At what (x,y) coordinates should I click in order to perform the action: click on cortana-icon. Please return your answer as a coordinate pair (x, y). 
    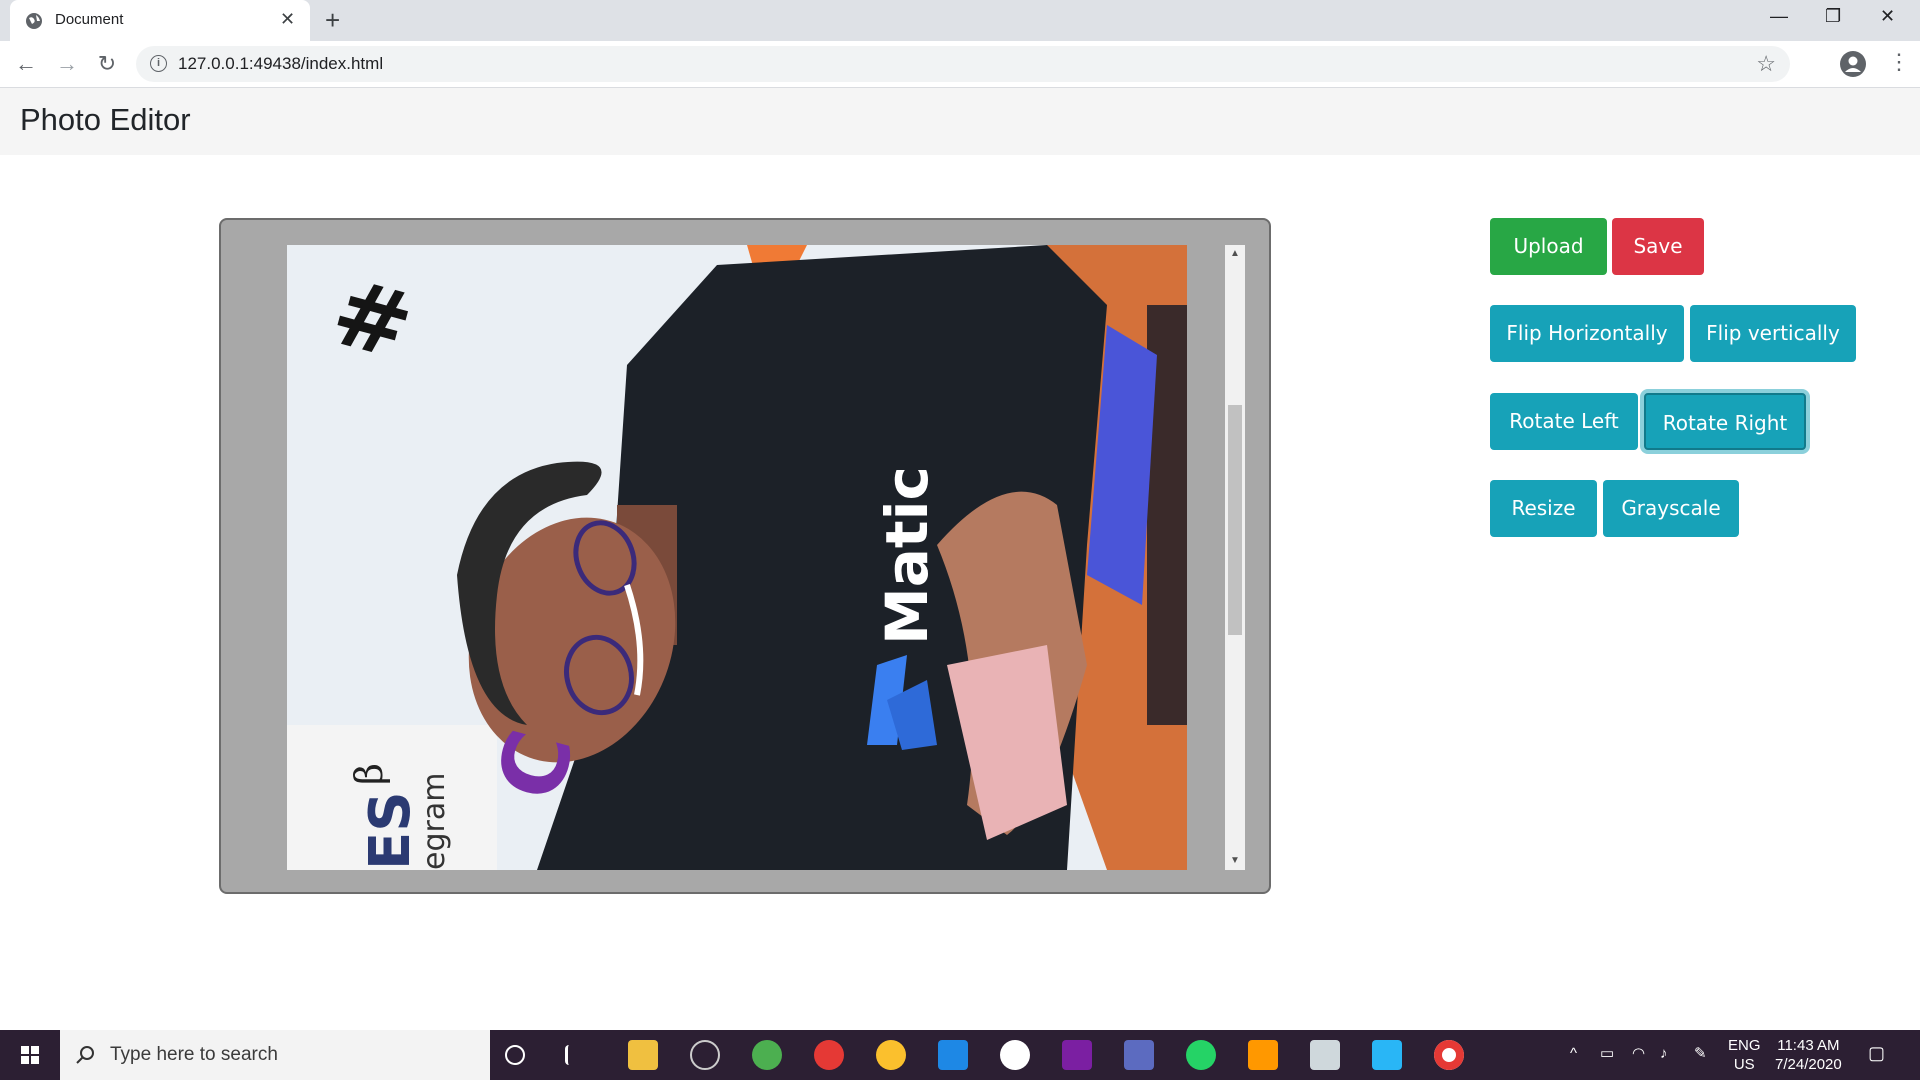
    Looking at the image, I should click on (515, 1055).